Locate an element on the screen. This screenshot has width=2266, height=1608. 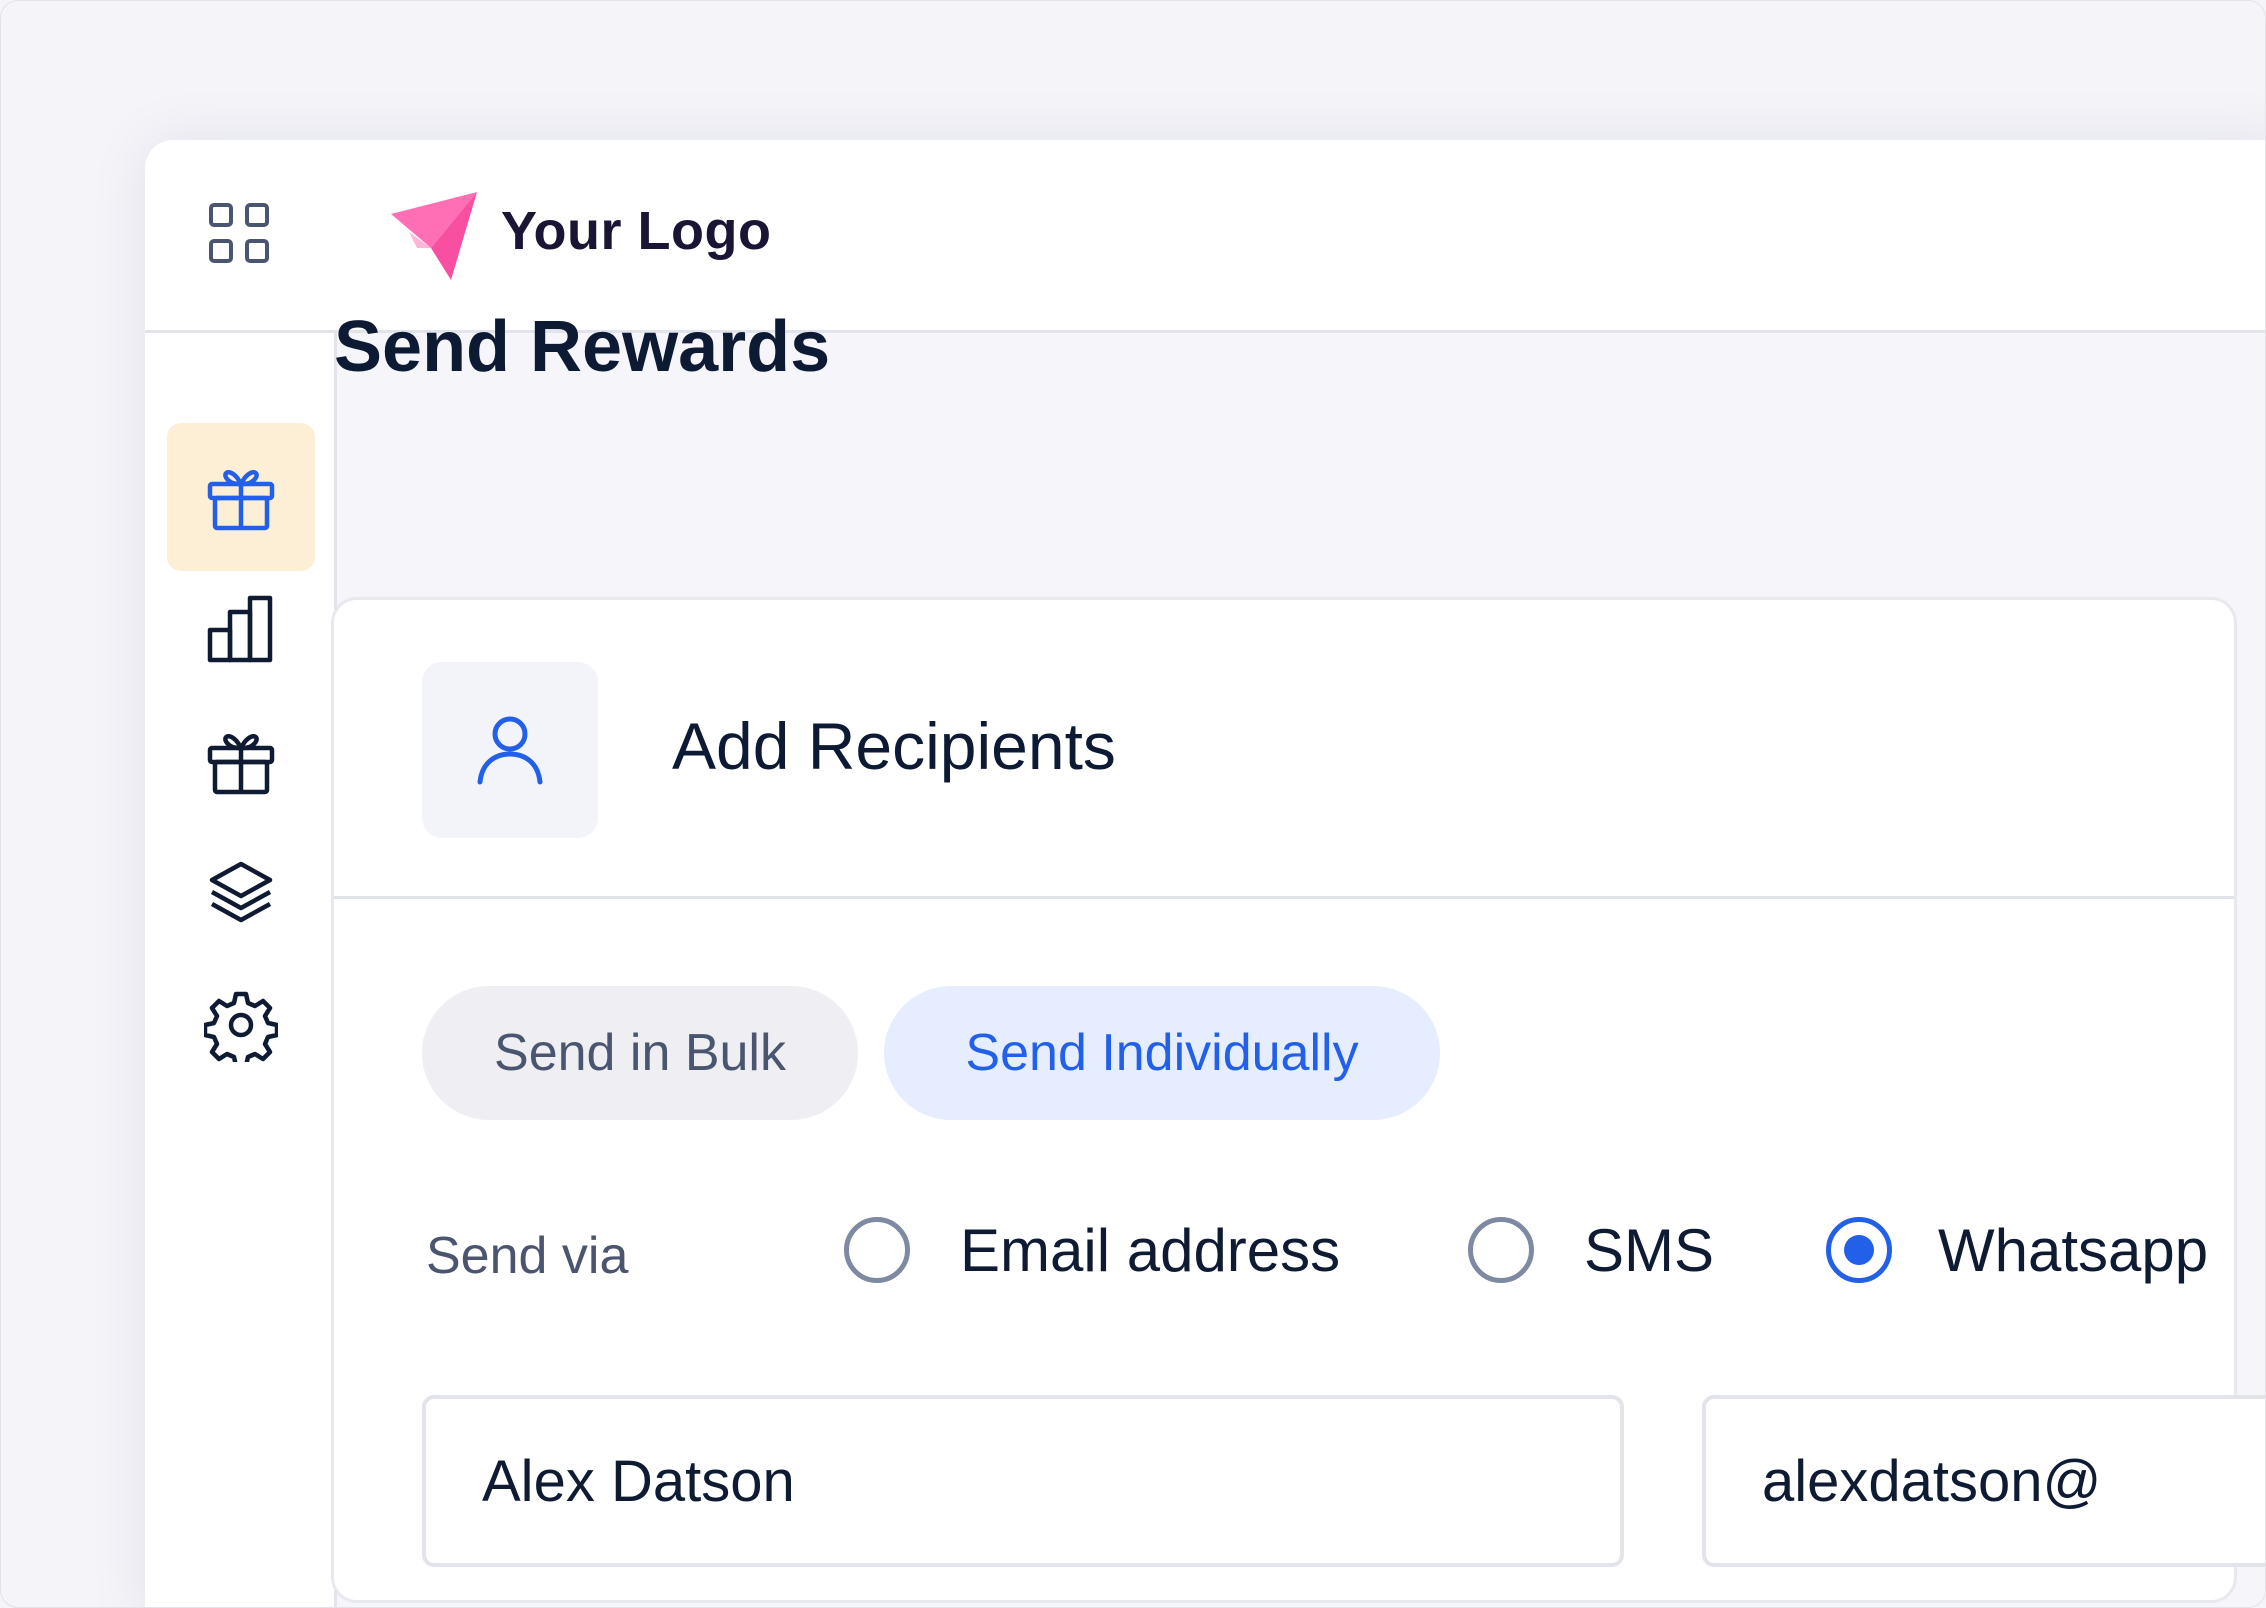
user-icon is located at coordinates (510, 750).